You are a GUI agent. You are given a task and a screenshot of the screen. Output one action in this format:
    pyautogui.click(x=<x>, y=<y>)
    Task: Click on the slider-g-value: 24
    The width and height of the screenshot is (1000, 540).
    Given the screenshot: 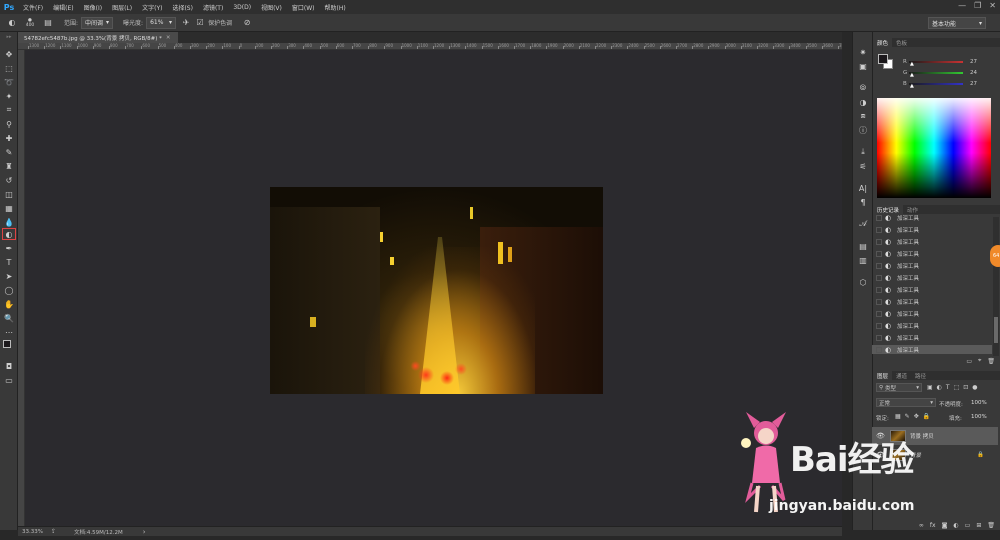 What is the action you would take?
    pyautogui.click(x=973, y=73)
    